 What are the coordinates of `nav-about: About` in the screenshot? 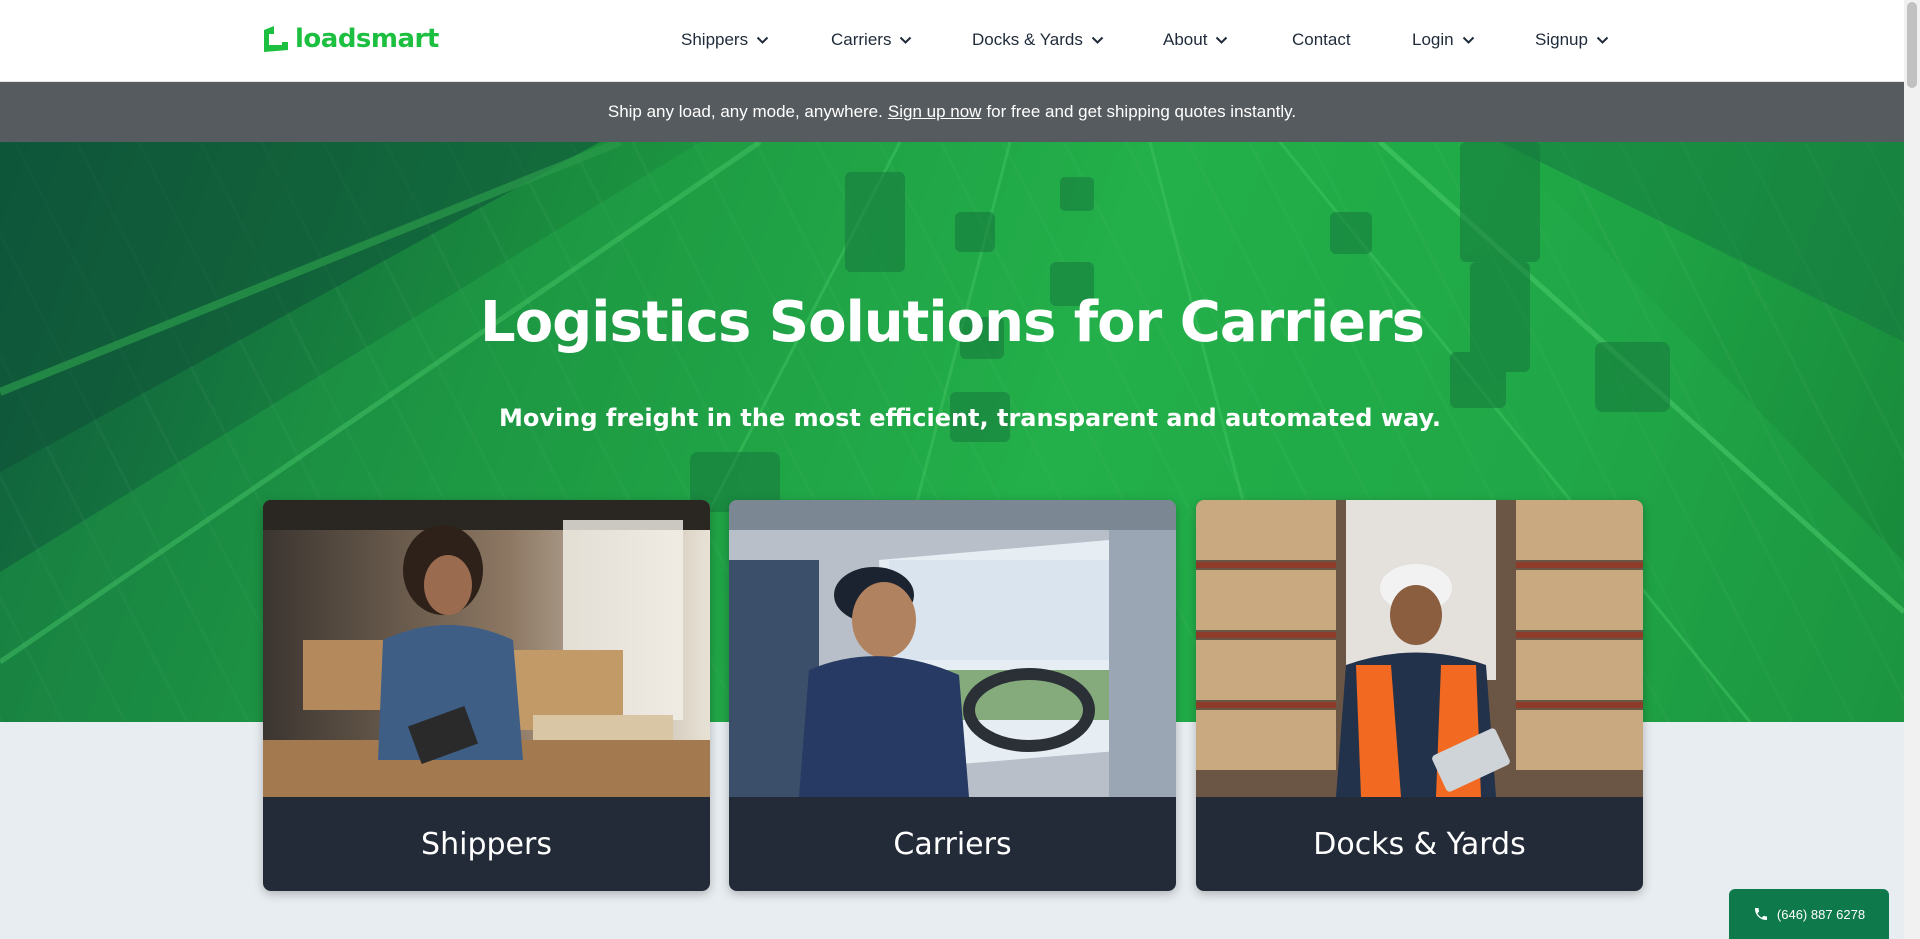 It's located at (1195, 40).